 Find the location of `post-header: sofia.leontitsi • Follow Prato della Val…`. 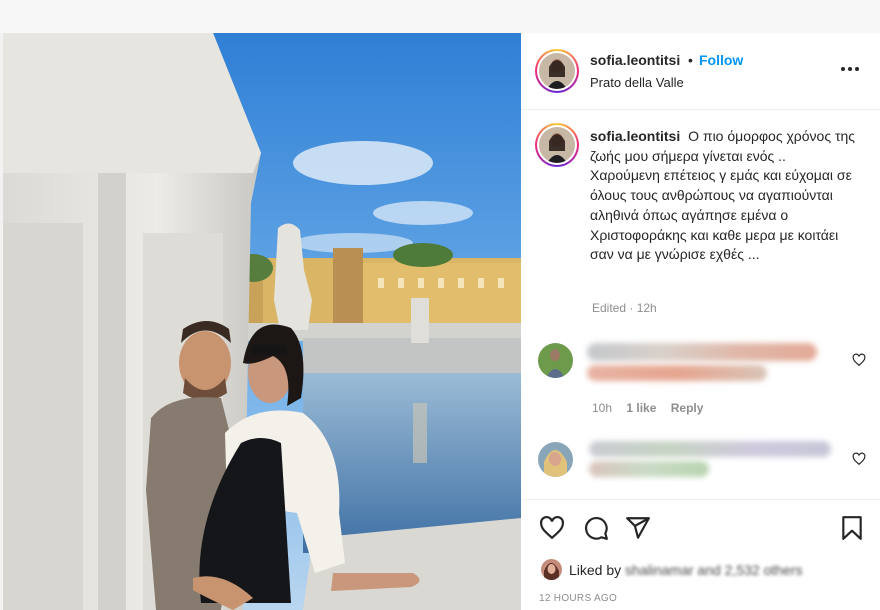

post-header: sofia.leontitsi • Follow Prato della Val… is located at coordinates (700, 71).